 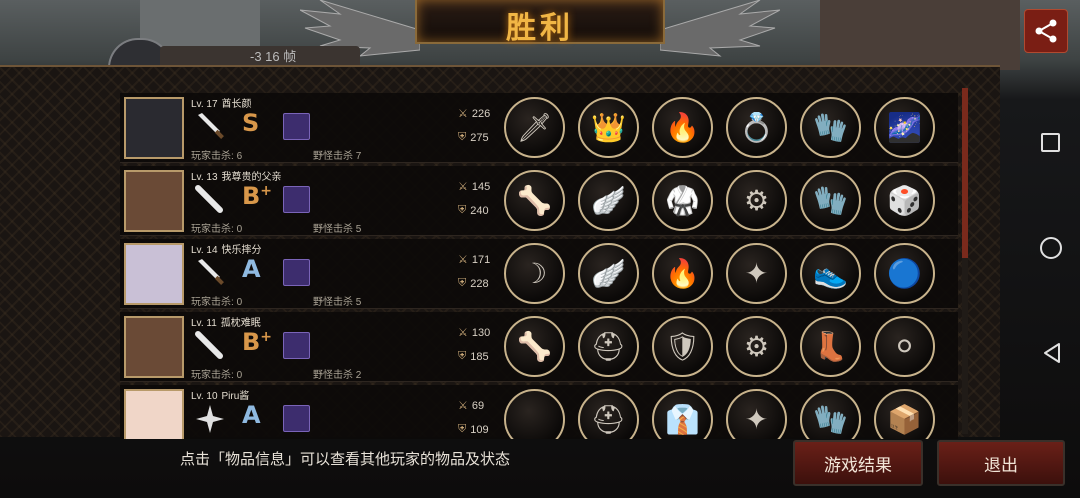 I want to click on monster-kills-value: 2, so click(x=358, y=375).